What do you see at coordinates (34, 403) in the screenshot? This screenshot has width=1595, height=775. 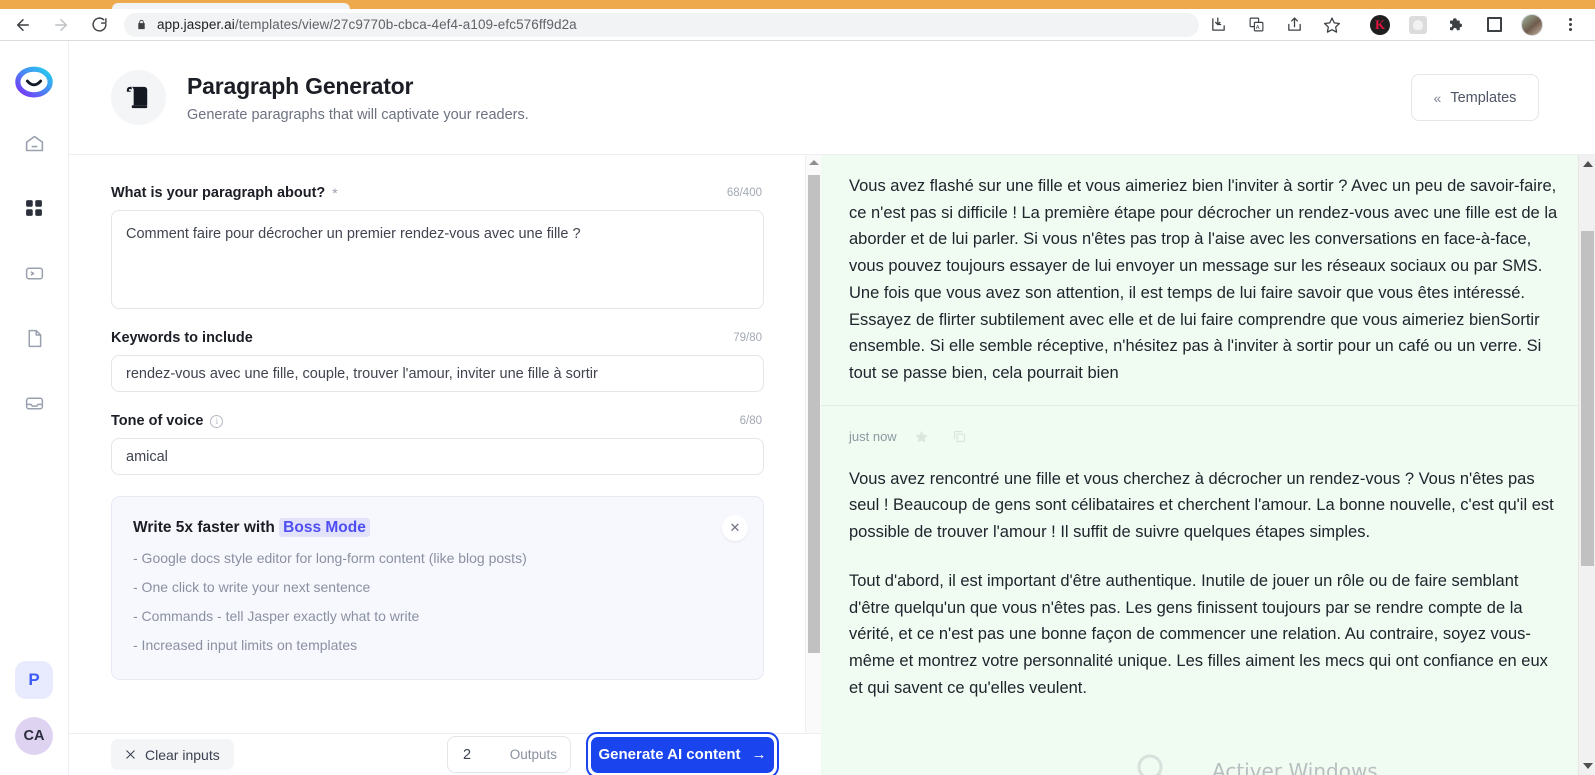 I see `sidebar-item-inbox` at bounding box center [34, 403].